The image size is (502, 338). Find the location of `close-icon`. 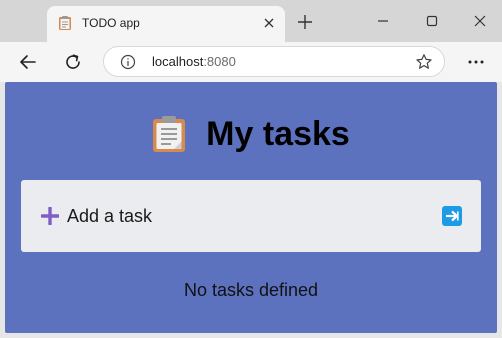

close-icon is located at coordinates (269, 23).